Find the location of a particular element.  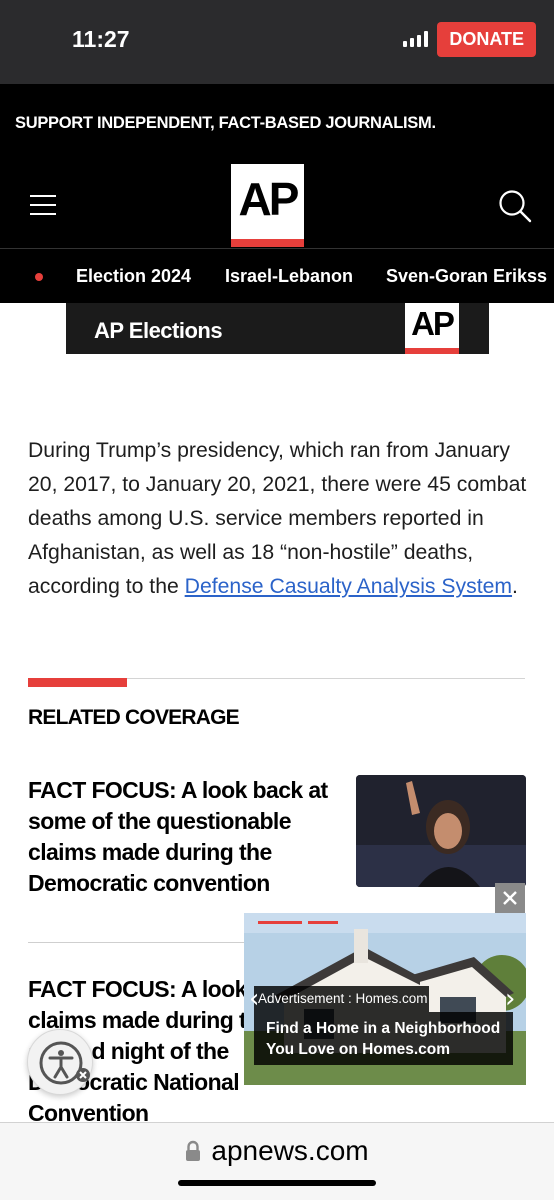

ad-close-button is located at coordinates (510, 898).